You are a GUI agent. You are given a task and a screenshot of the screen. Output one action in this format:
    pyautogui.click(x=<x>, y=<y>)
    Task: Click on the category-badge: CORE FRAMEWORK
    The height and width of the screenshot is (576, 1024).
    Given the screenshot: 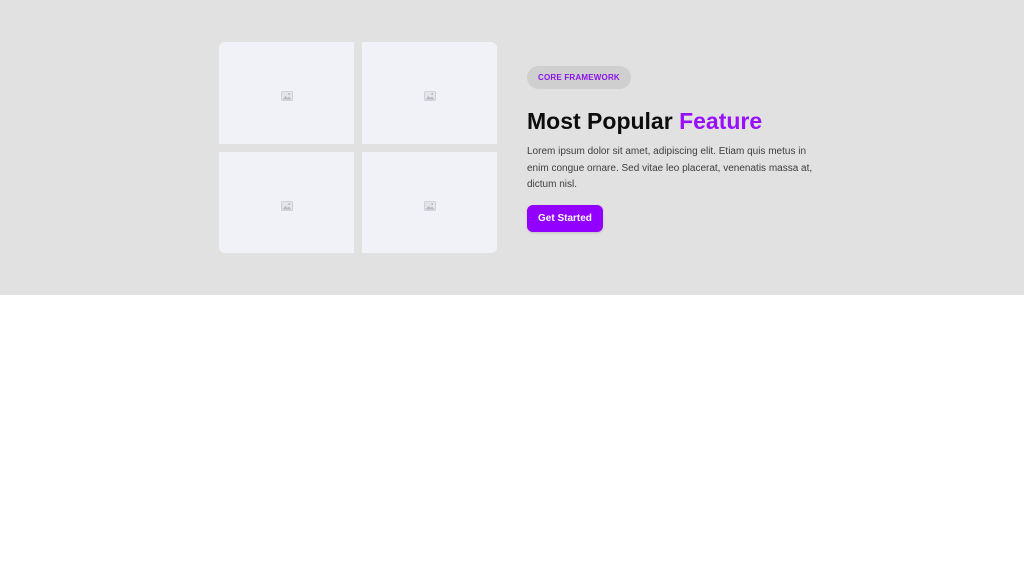 What is the action you would take?
    pyautogui.click(x=579, y=77)
    